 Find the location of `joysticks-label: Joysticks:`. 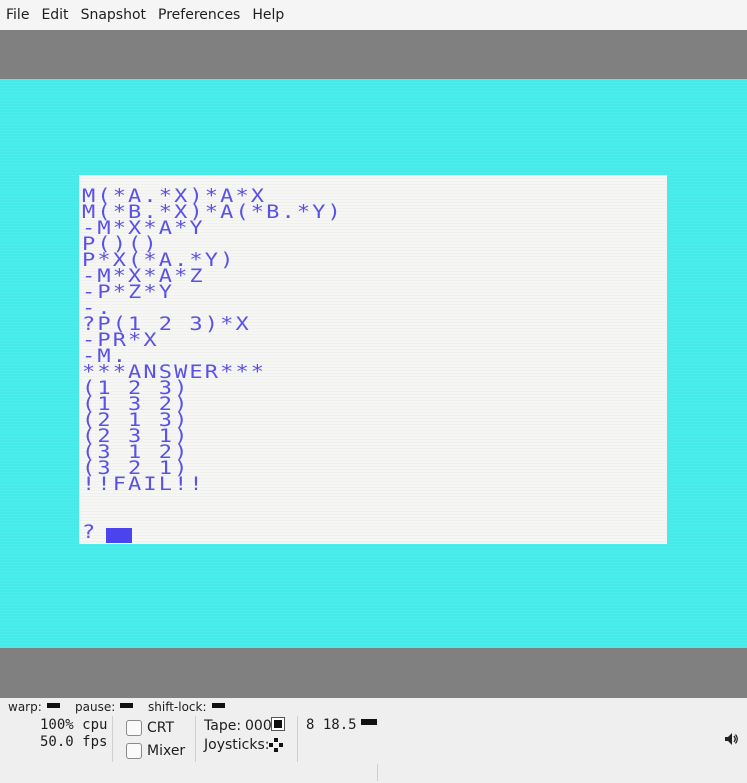

joysticks-label: Joysticks: is located at coordinates (237, 745).